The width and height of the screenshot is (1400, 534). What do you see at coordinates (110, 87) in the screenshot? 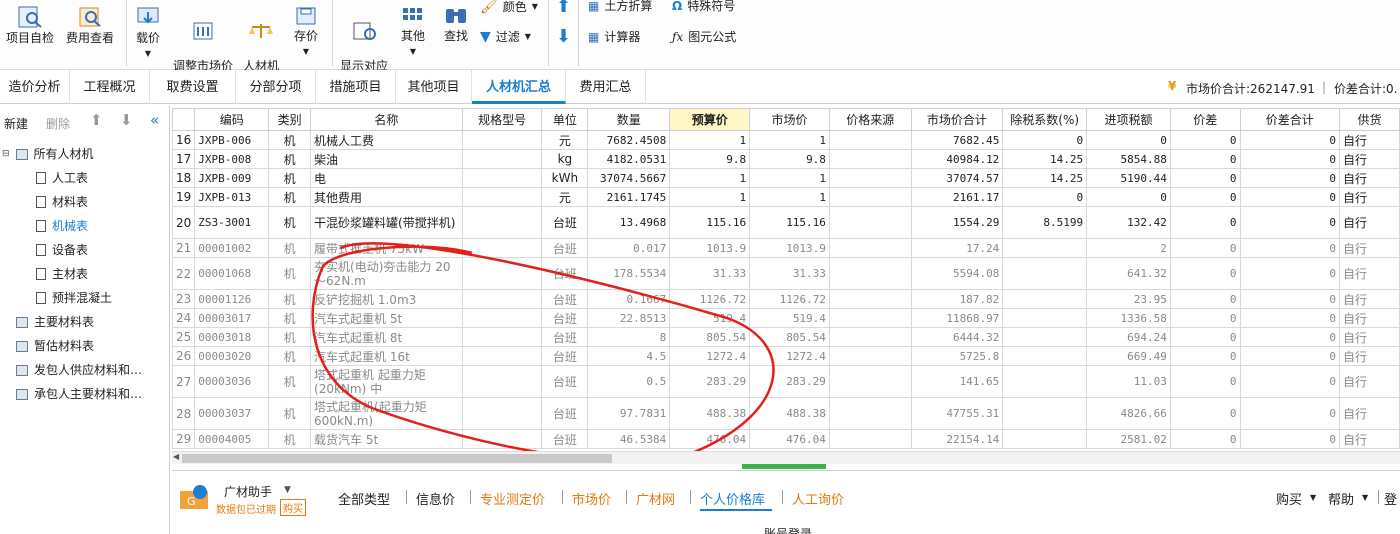
I see `tab-project-overview: 工程概况` at bounding box center [110, 87].